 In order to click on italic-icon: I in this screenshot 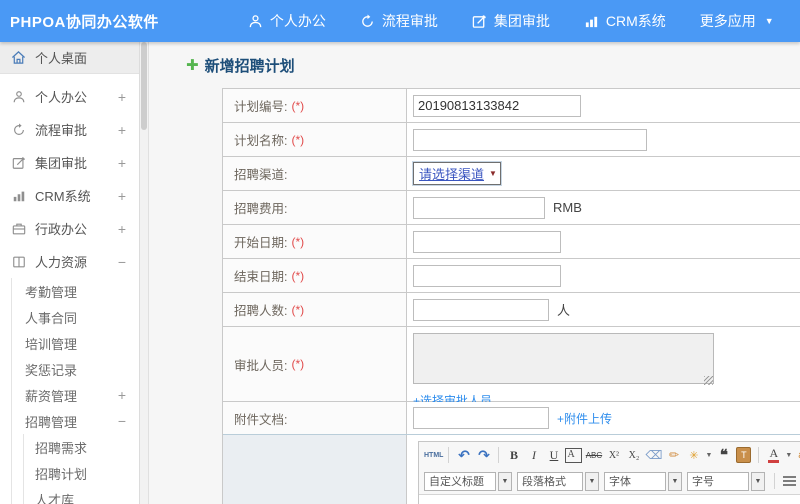, I will do `click(533, 455)`.